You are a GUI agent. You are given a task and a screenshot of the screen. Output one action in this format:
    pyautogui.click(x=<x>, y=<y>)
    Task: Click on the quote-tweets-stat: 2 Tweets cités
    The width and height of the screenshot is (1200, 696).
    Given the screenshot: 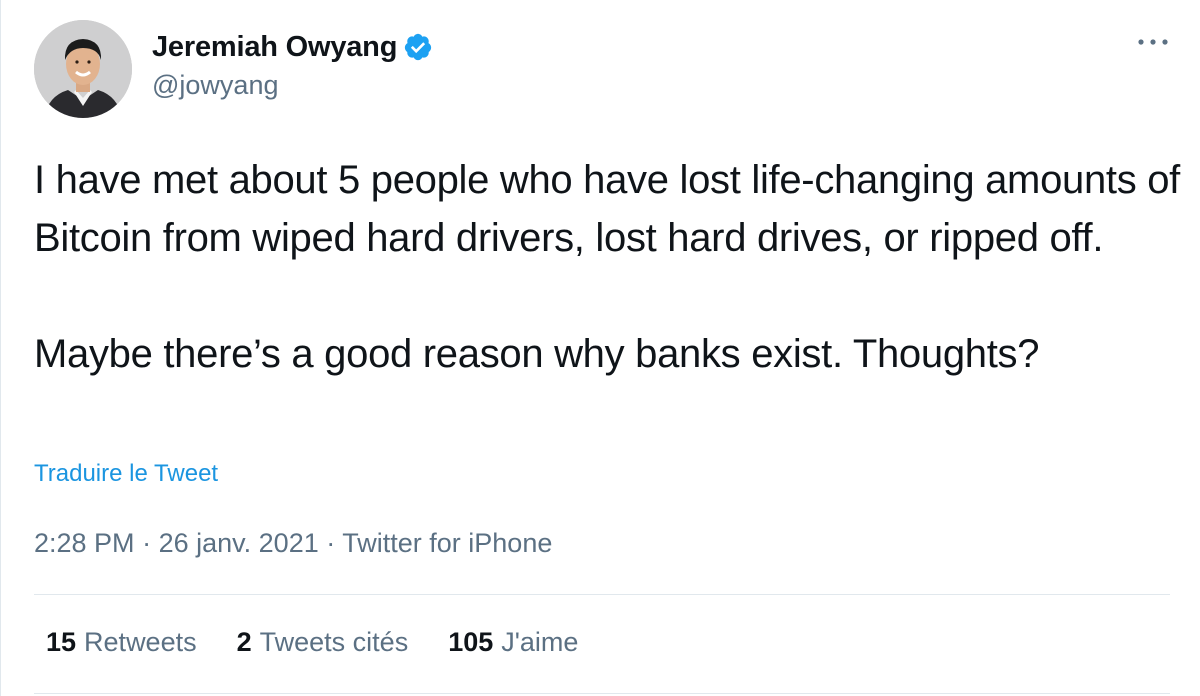 What is the action you would take?
    pyautogui.click(x=323, y=642)
    